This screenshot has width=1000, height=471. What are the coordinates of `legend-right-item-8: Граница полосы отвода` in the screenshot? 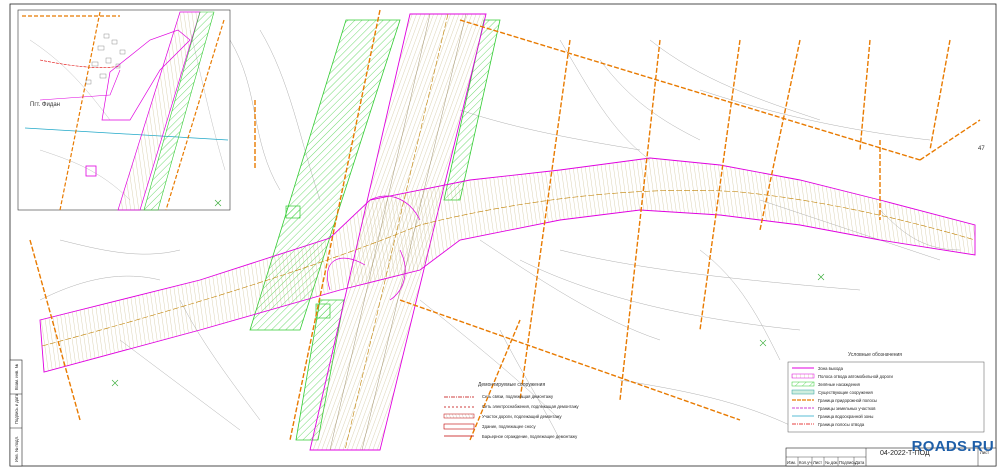 It's located at (841, 424).